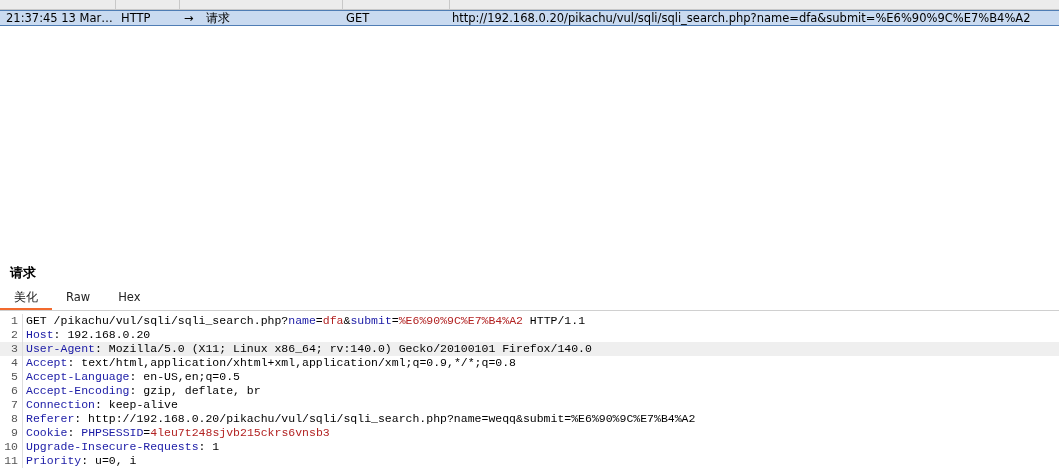 The height and width of the screenshot is (468, 1059). I want to click on line-number: 11, so click(11, 461).